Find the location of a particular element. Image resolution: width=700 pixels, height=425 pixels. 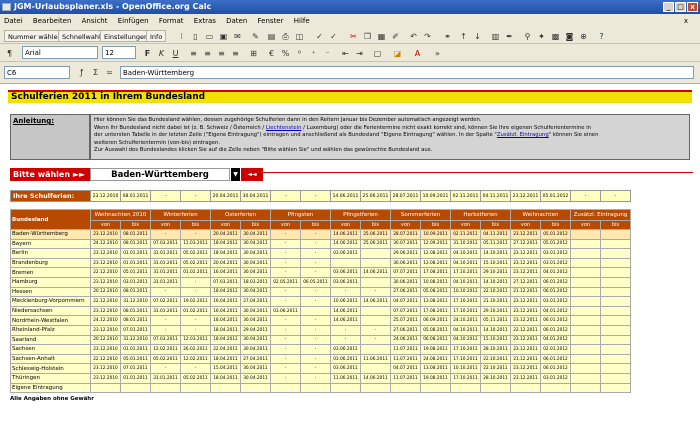

date-cell: 22.12.2010 is located at coordinates (105, 272).